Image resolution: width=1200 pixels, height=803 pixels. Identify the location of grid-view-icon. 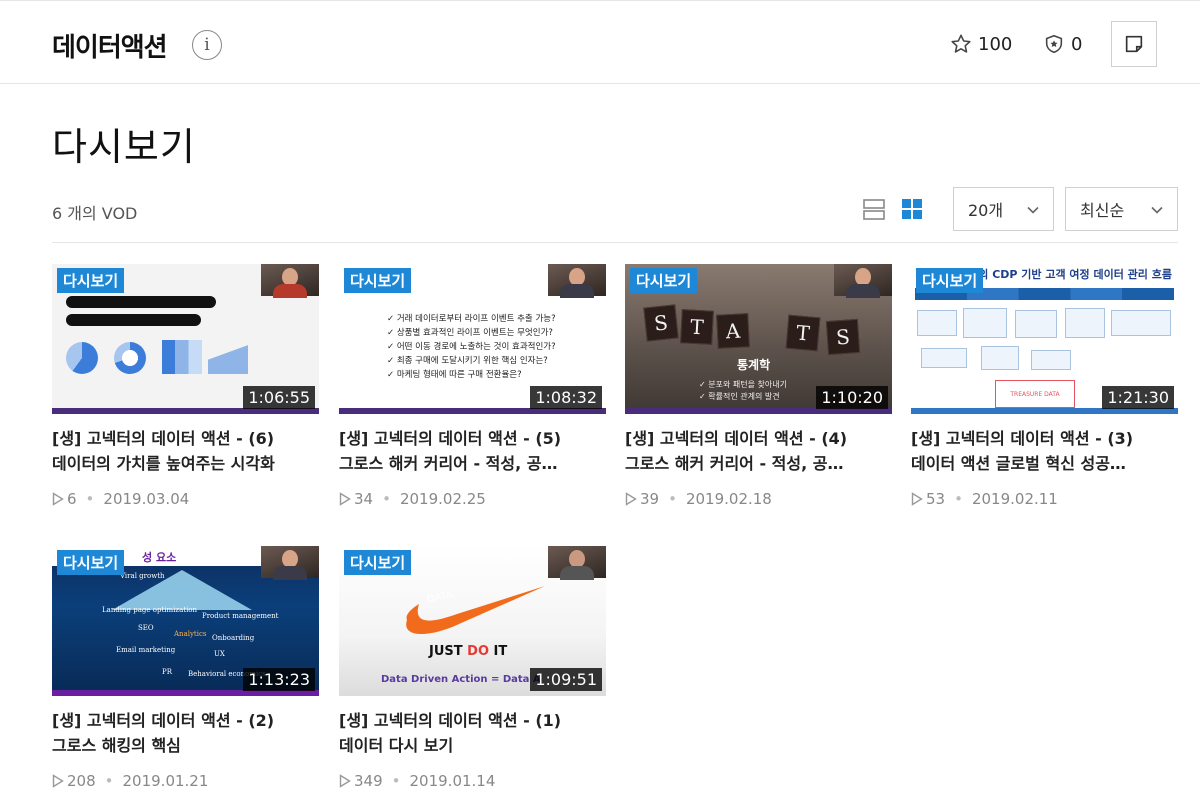
(912, 209).